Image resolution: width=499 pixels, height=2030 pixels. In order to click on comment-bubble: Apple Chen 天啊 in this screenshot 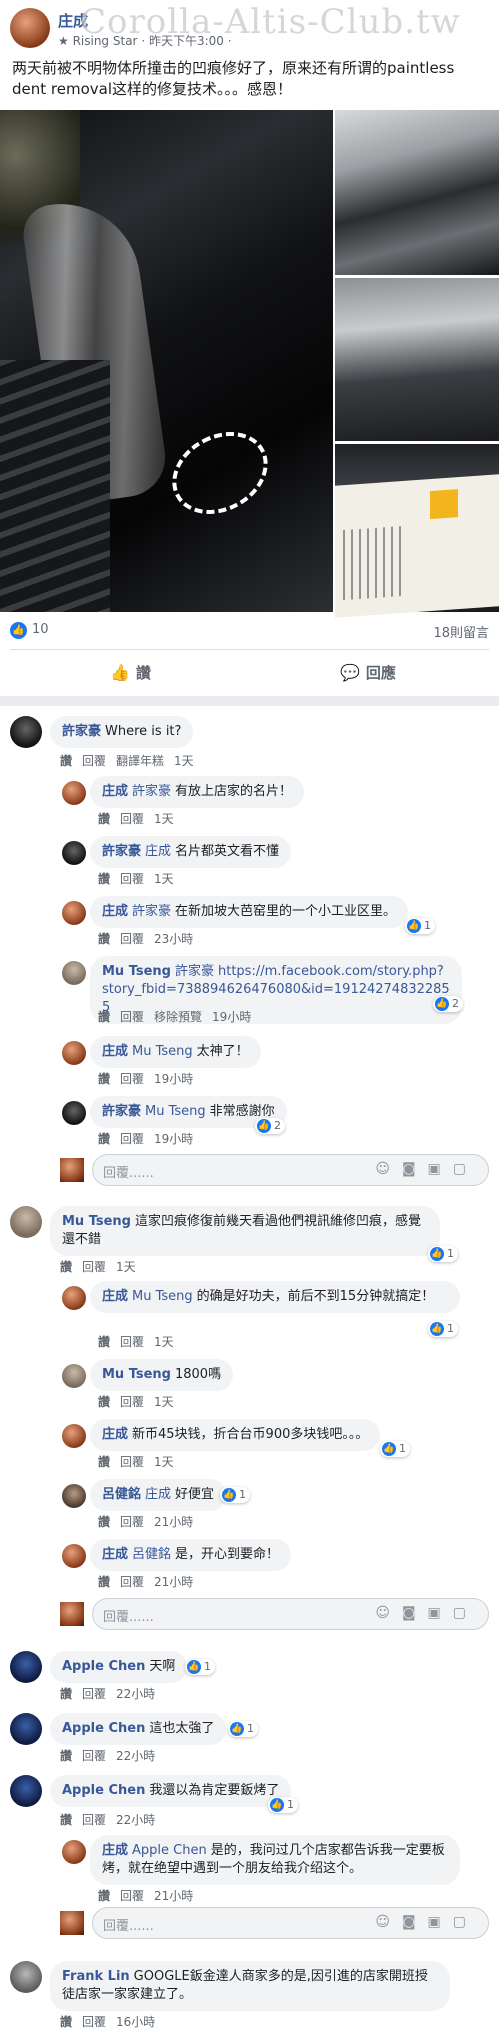, I will do `click(119, 1667)`.